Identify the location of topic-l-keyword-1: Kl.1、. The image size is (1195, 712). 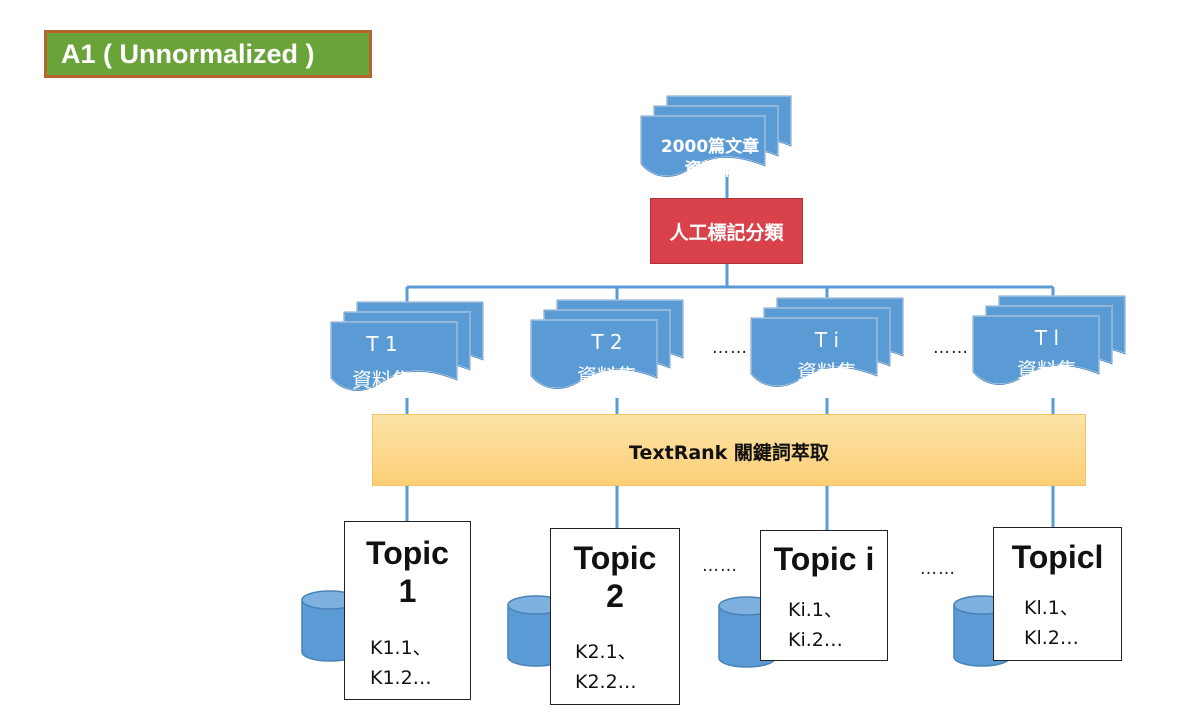
(1051, 608).